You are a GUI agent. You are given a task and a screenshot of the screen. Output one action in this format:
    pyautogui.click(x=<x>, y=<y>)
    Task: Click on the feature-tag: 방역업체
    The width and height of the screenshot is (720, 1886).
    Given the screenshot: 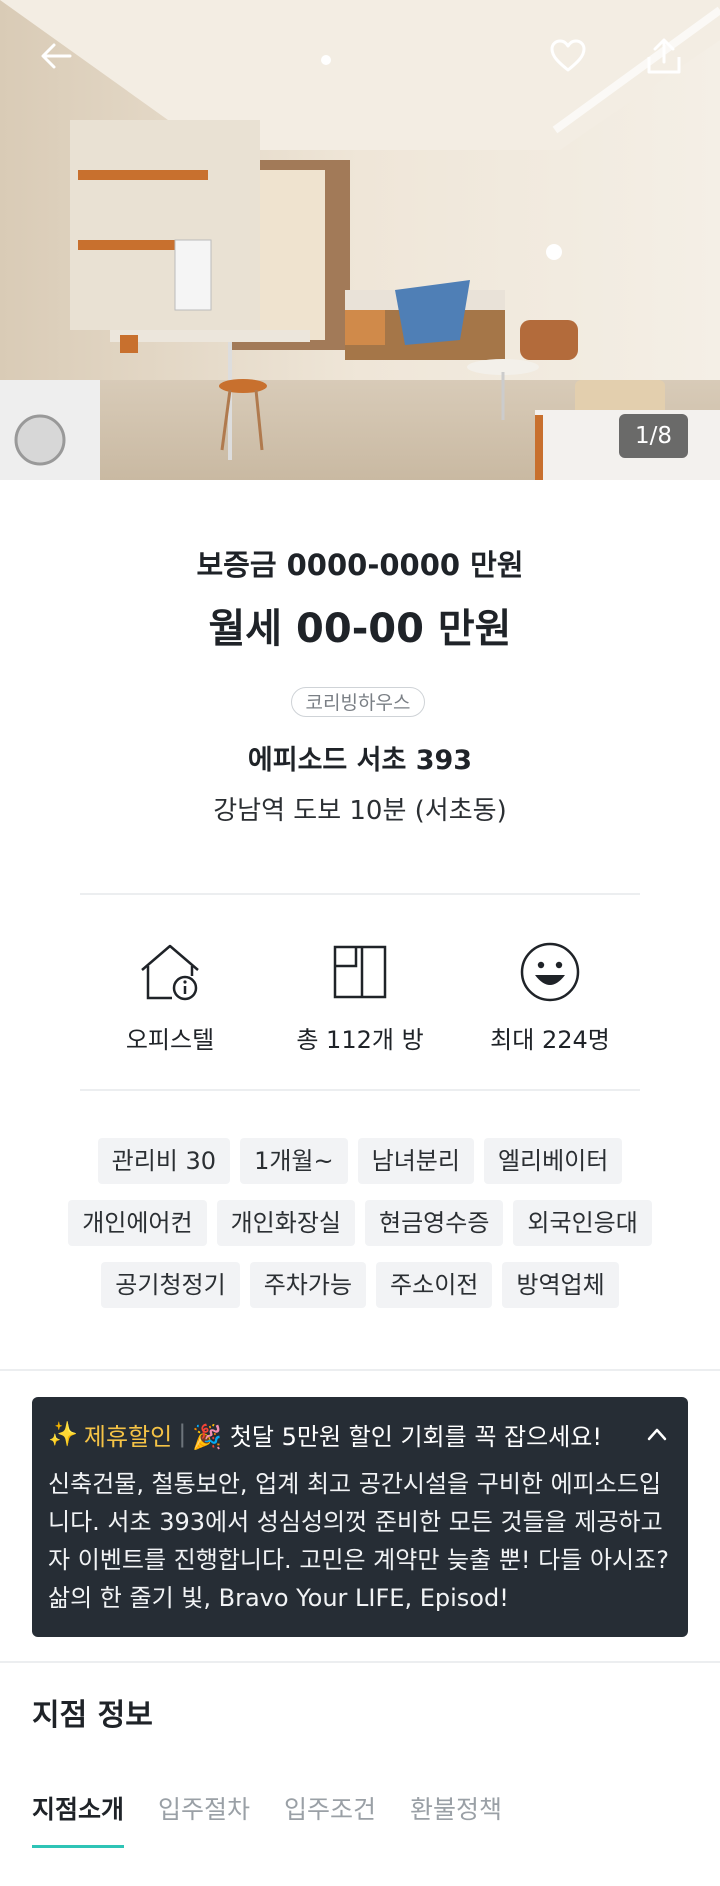 What is the action you would take?
    pyautogui.click(x=560, y=1285)
    